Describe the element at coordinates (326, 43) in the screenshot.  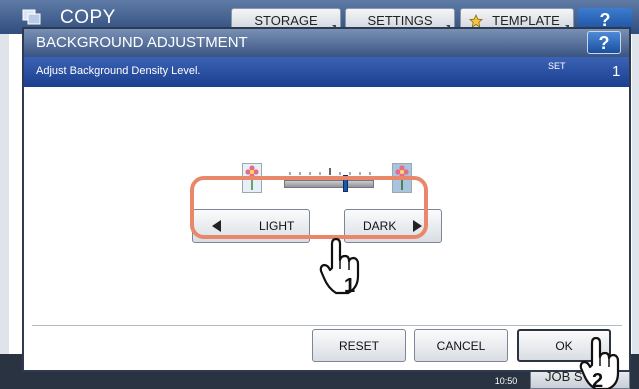
I see `dialog-title-bar: BACKGROUND ADJUSTMENT ?` at that location.